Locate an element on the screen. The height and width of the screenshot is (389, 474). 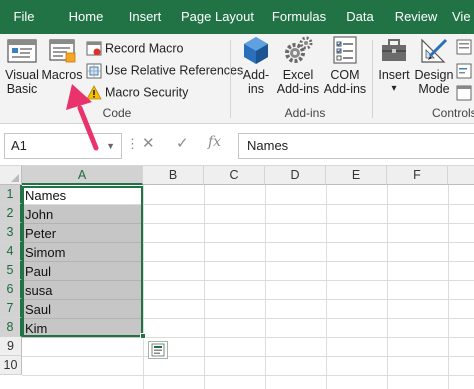
quick-analysis-button is located at coordinates (158, 350).